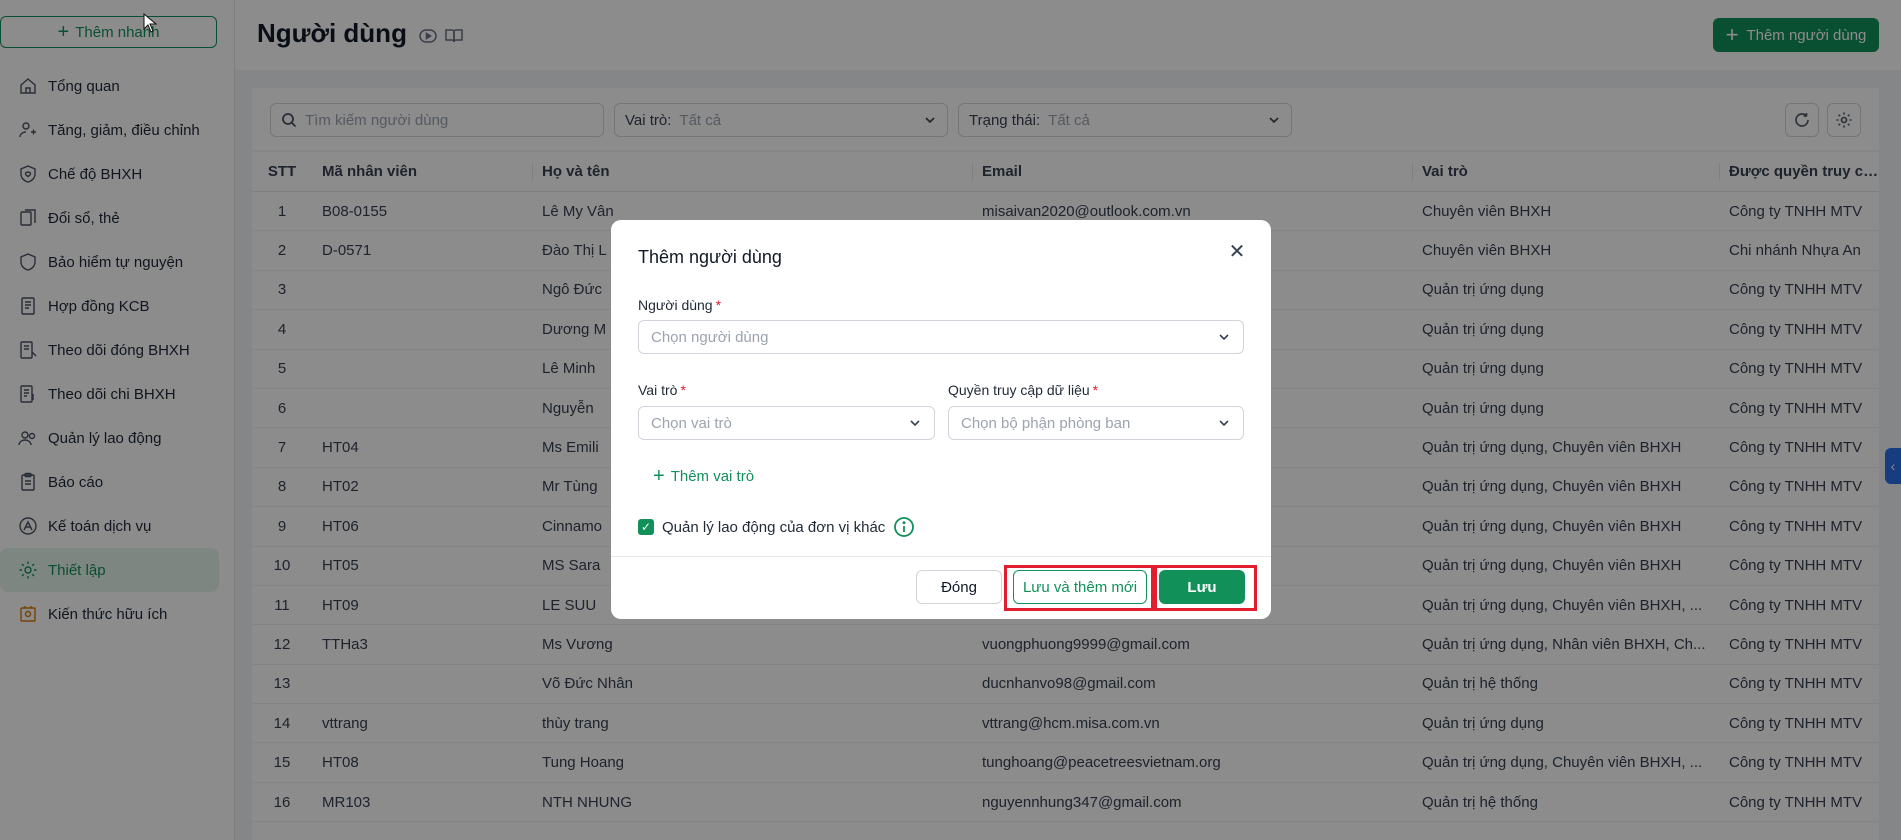  I want to click on access-select-placeholder: Chọn bộ phận phòng ban, so click(1046, 423).